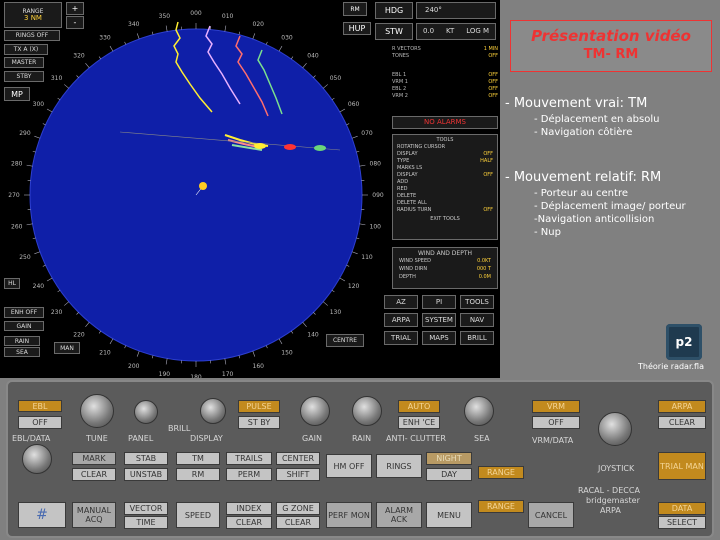 The width and height of the screenshot is (720, 540). What do you see at coordinates (445, 277) in the screenshot?
I see `wind-row: DEPTH 0.0M` at bounding box center [445, 277].